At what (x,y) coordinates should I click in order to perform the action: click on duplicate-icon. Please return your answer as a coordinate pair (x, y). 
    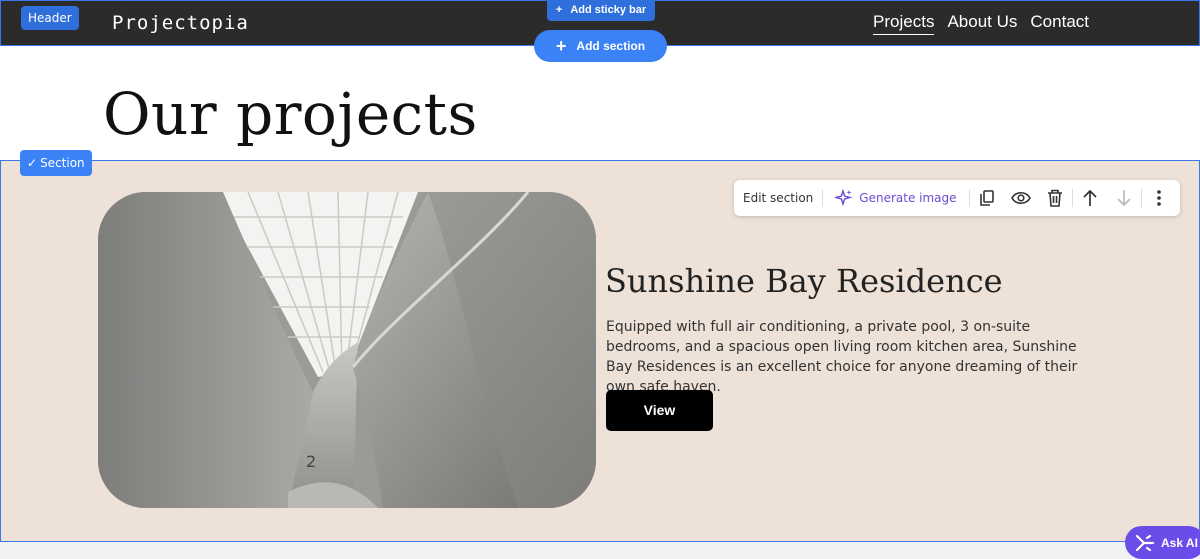
    Looking at the image, I should click on (987, 198).